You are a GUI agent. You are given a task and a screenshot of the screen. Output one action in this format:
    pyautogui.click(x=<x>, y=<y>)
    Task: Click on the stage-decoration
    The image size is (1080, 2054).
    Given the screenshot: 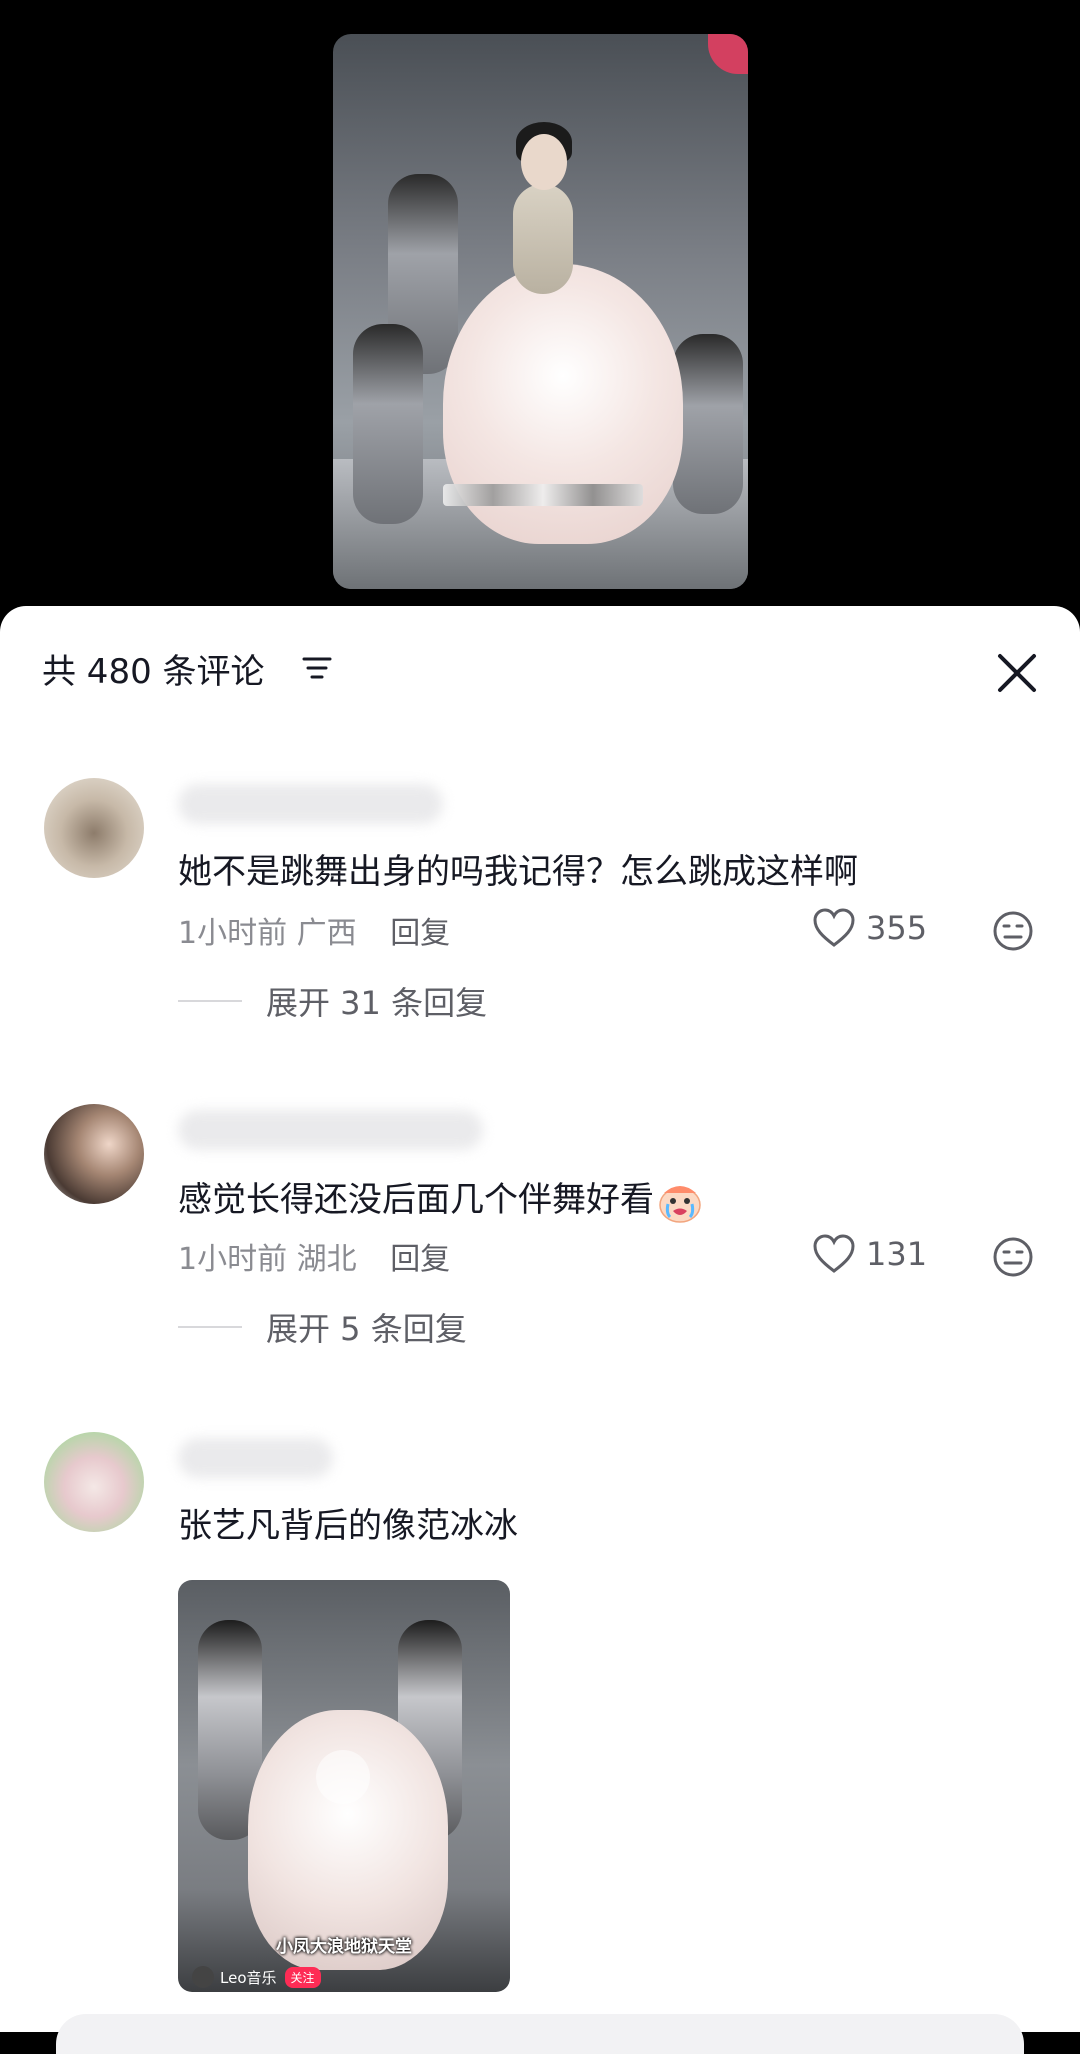 What is the action you would take?
    pyautogui.click(x=728, y=54)
    